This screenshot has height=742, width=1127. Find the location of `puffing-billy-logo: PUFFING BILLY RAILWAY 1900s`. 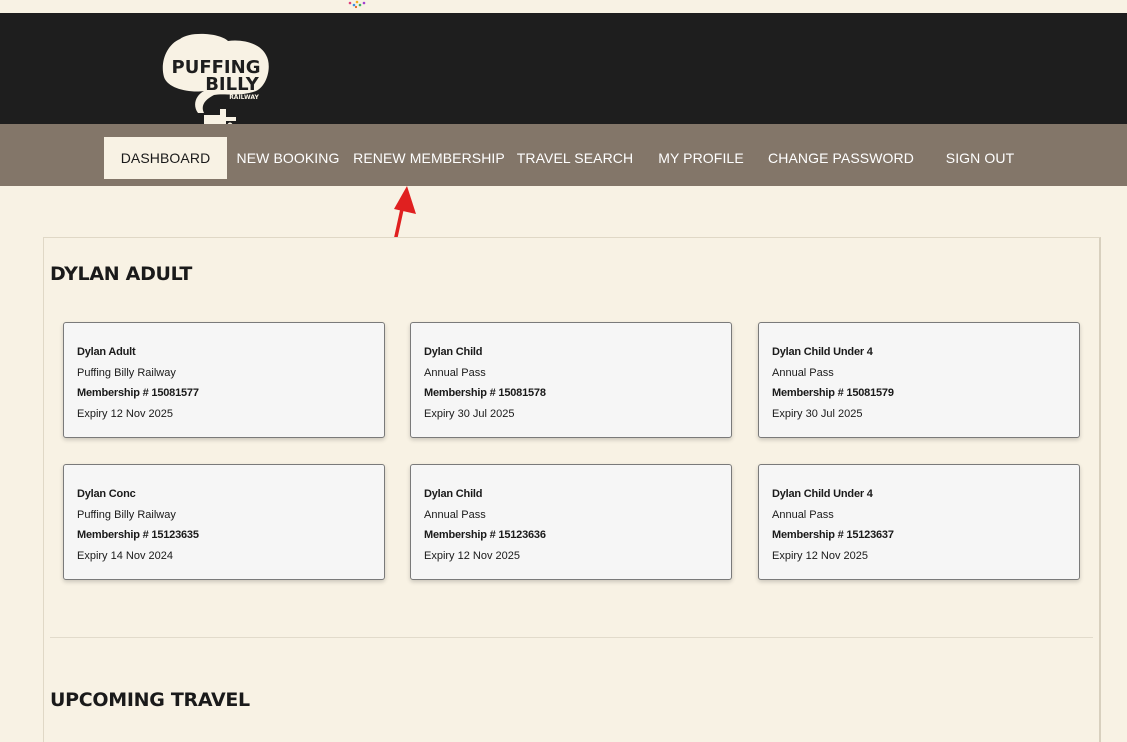

puffing-billy-logo: PUFFING BILLY RAILWAY 1900s is located at coordinates (216, 83).